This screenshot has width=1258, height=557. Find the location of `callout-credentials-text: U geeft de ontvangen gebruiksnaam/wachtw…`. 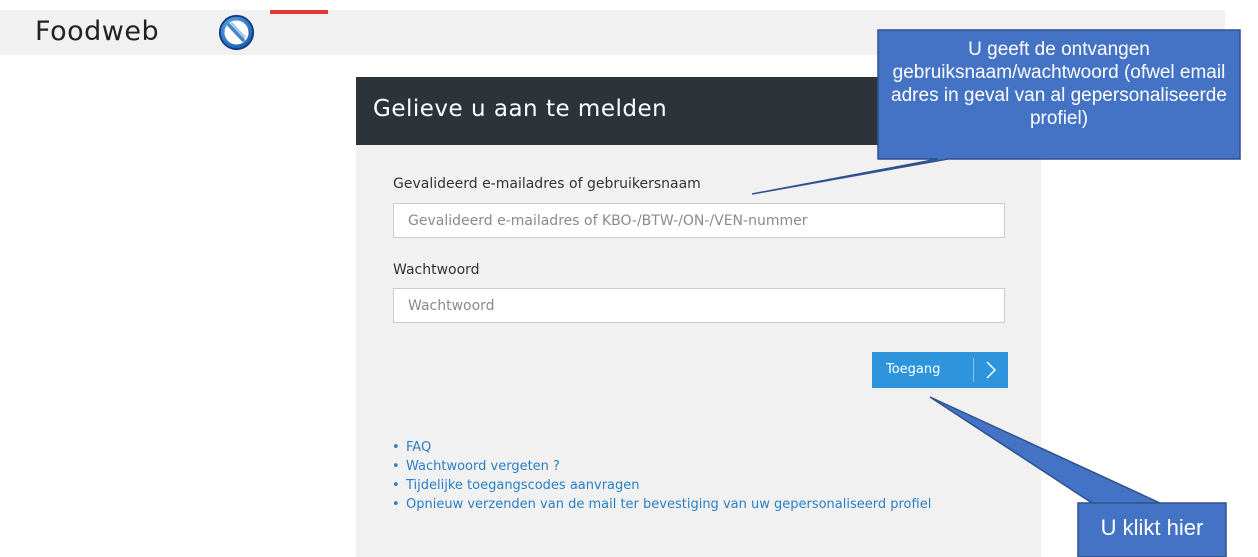

callout-credentials-text: U geeft de ontvangen gebruiksnaam/wachtw… is located at coordinates (1059, 84).